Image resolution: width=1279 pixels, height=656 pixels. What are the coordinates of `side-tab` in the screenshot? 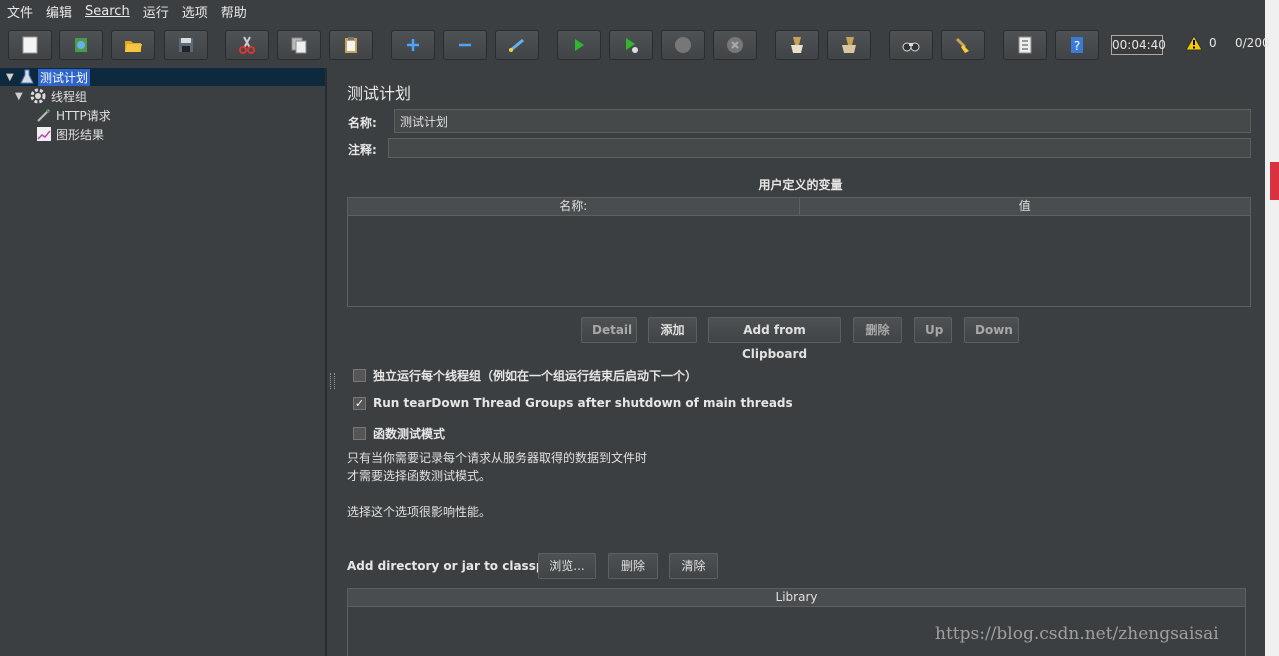 It's located at (1274, 181).